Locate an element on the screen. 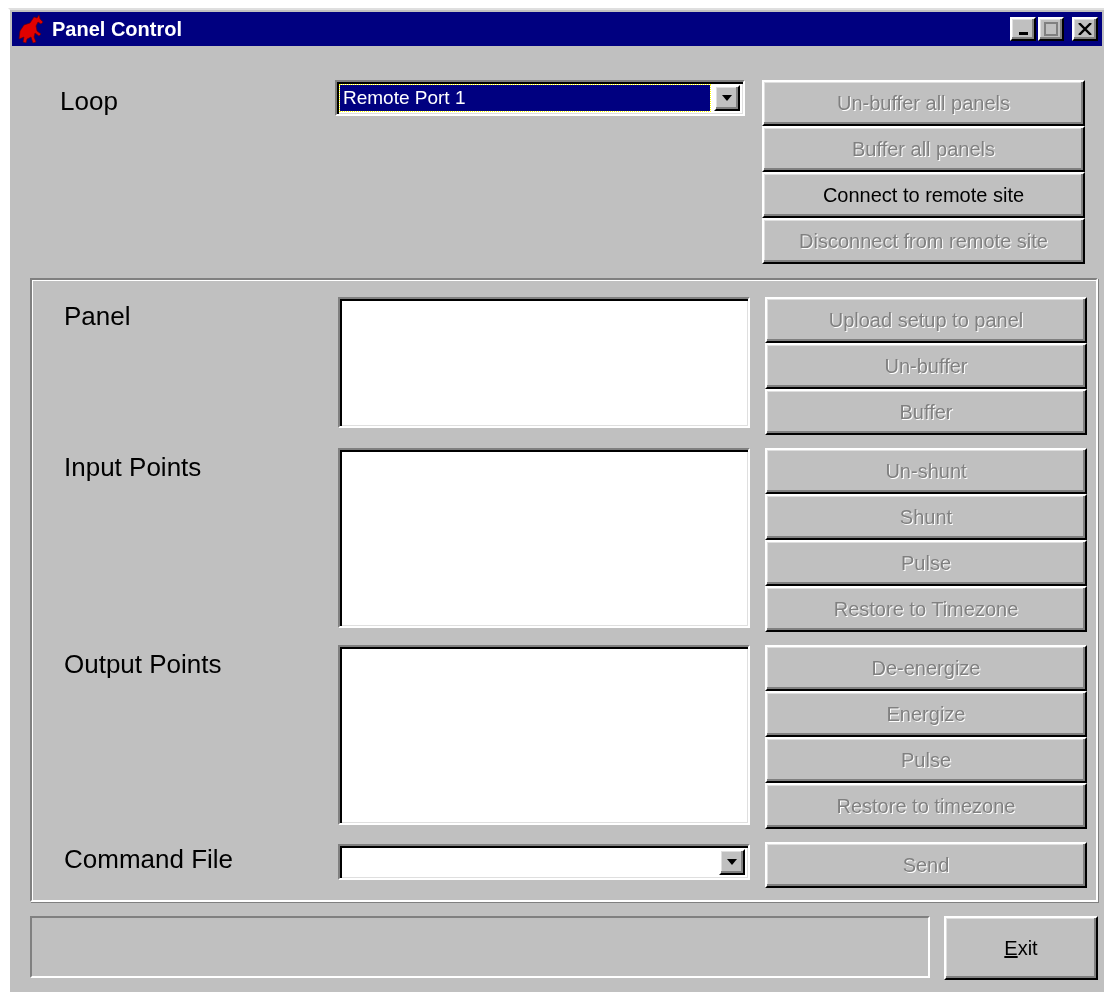 The image size is (1104, 992). command-file-label: Command File is located at coordinates (149, 859).